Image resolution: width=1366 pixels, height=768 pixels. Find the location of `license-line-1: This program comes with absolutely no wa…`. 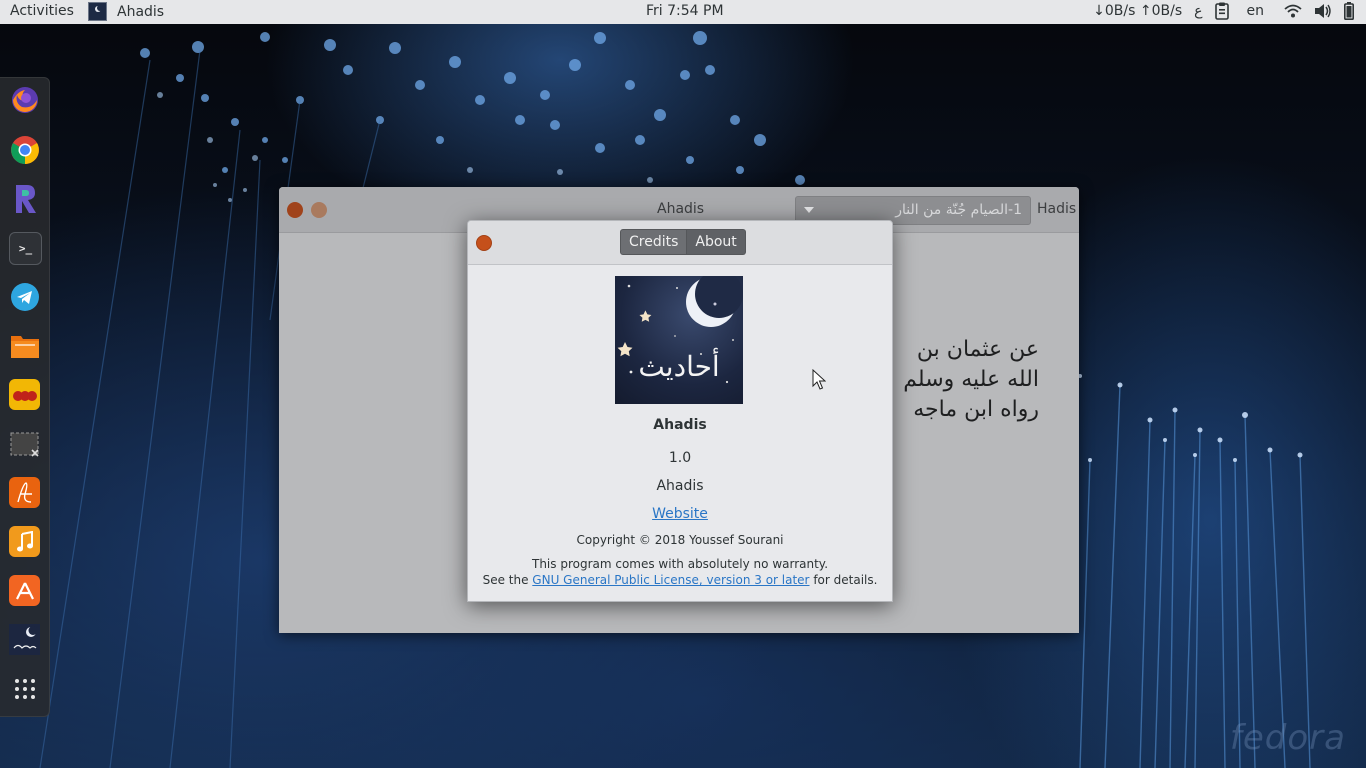

license-line-1: This program comes with absolutely no wa… is located at coordinates (680, 564).